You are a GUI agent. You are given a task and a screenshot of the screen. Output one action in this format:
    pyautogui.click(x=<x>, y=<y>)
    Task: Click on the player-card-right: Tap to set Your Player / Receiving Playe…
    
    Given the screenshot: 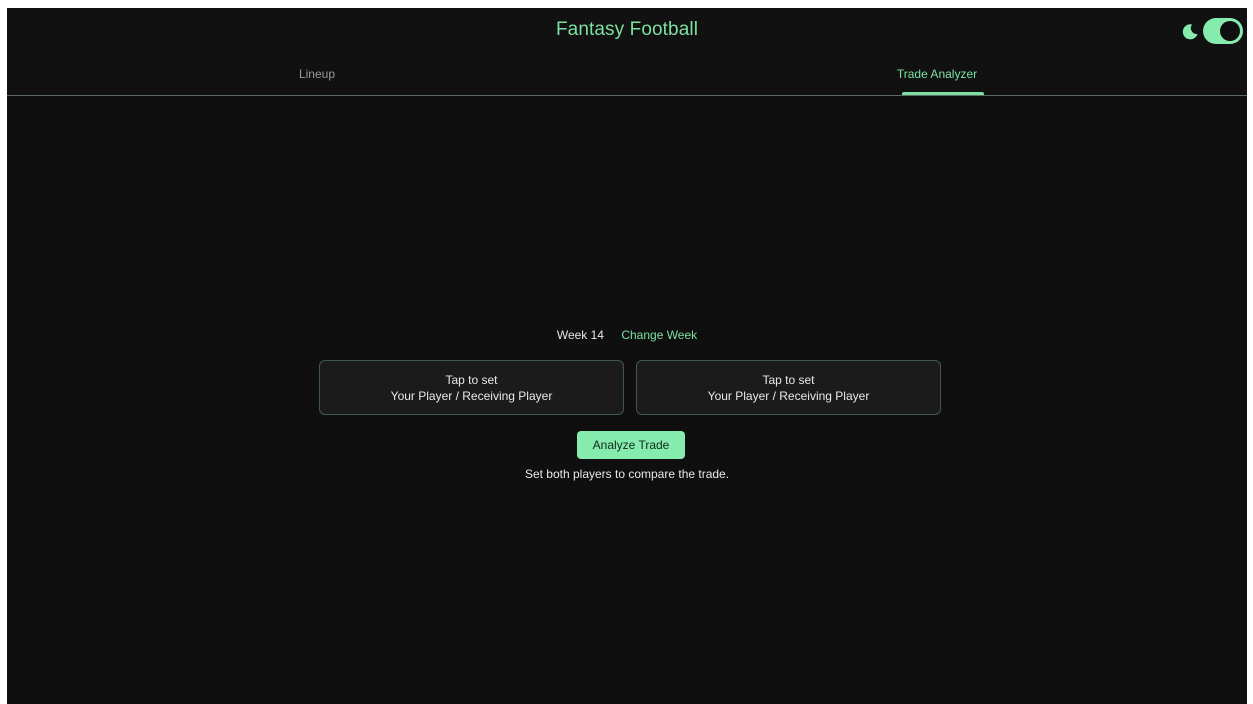 What is the action you would take?
    pyautogui.click(x=788, y=387)
    